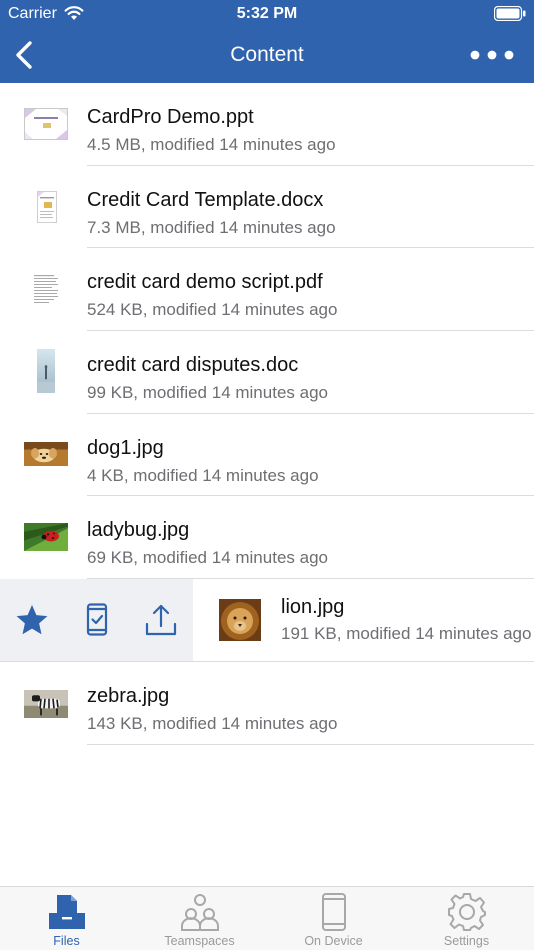  I want to click on tab-files: Files, so click(66, 918).